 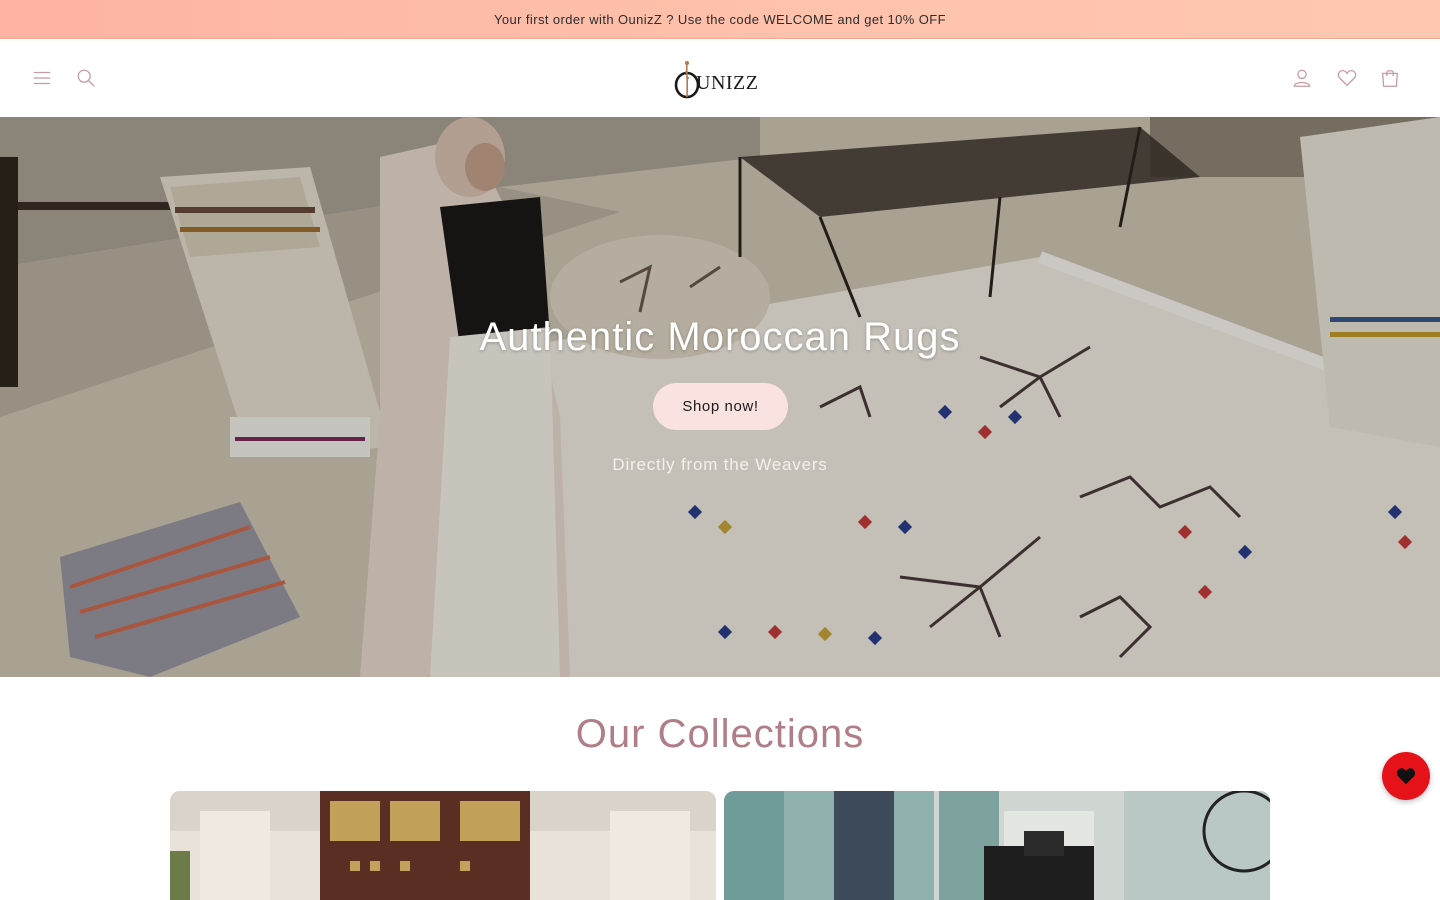 I want to click on menu-icon, so click(x=42, y=78).